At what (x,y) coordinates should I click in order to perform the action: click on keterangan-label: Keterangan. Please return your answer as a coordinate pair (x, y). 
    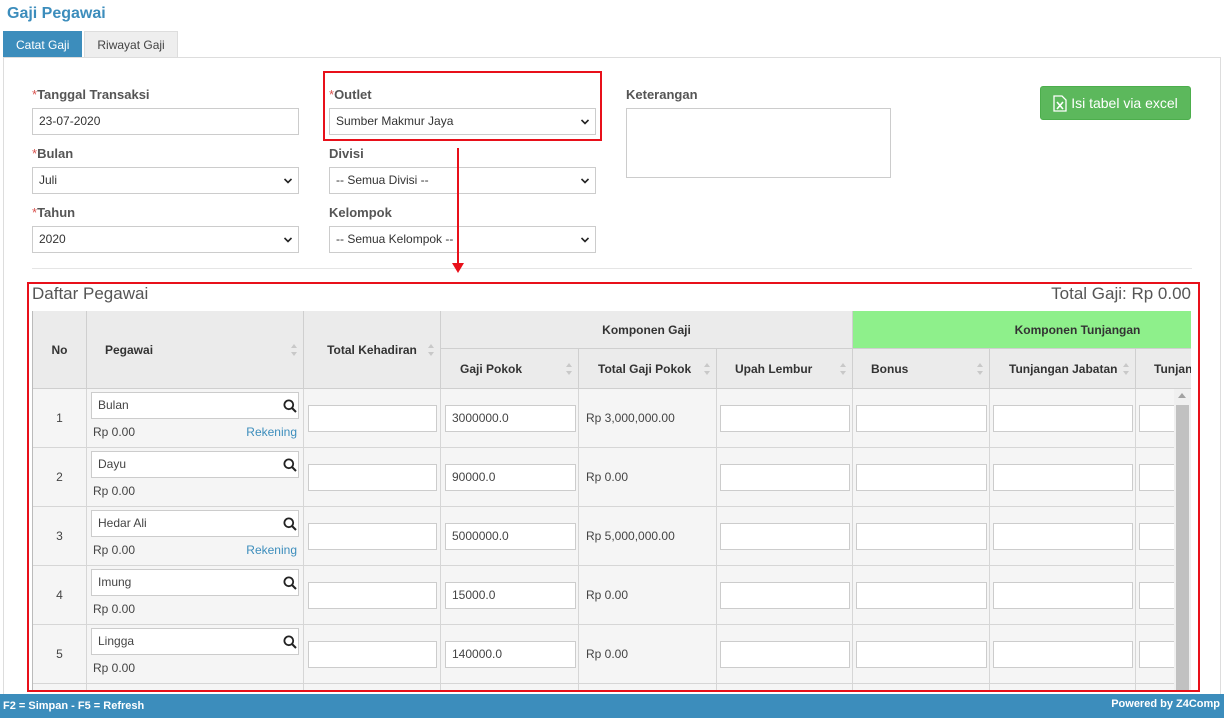
    Looking at the image, I should click on (662, 94).